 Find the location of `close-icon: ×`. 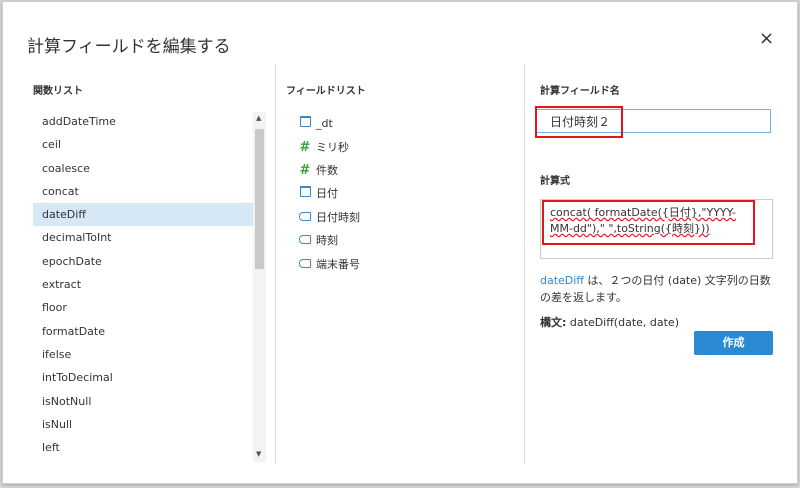

close-icon: × is located at coordinates (766, 38).